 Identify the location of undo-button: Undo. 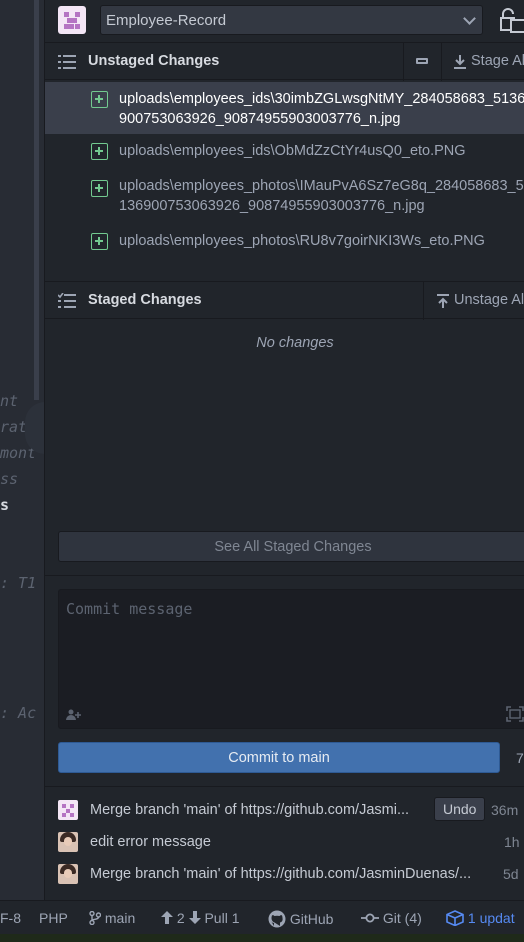
(460, 809).